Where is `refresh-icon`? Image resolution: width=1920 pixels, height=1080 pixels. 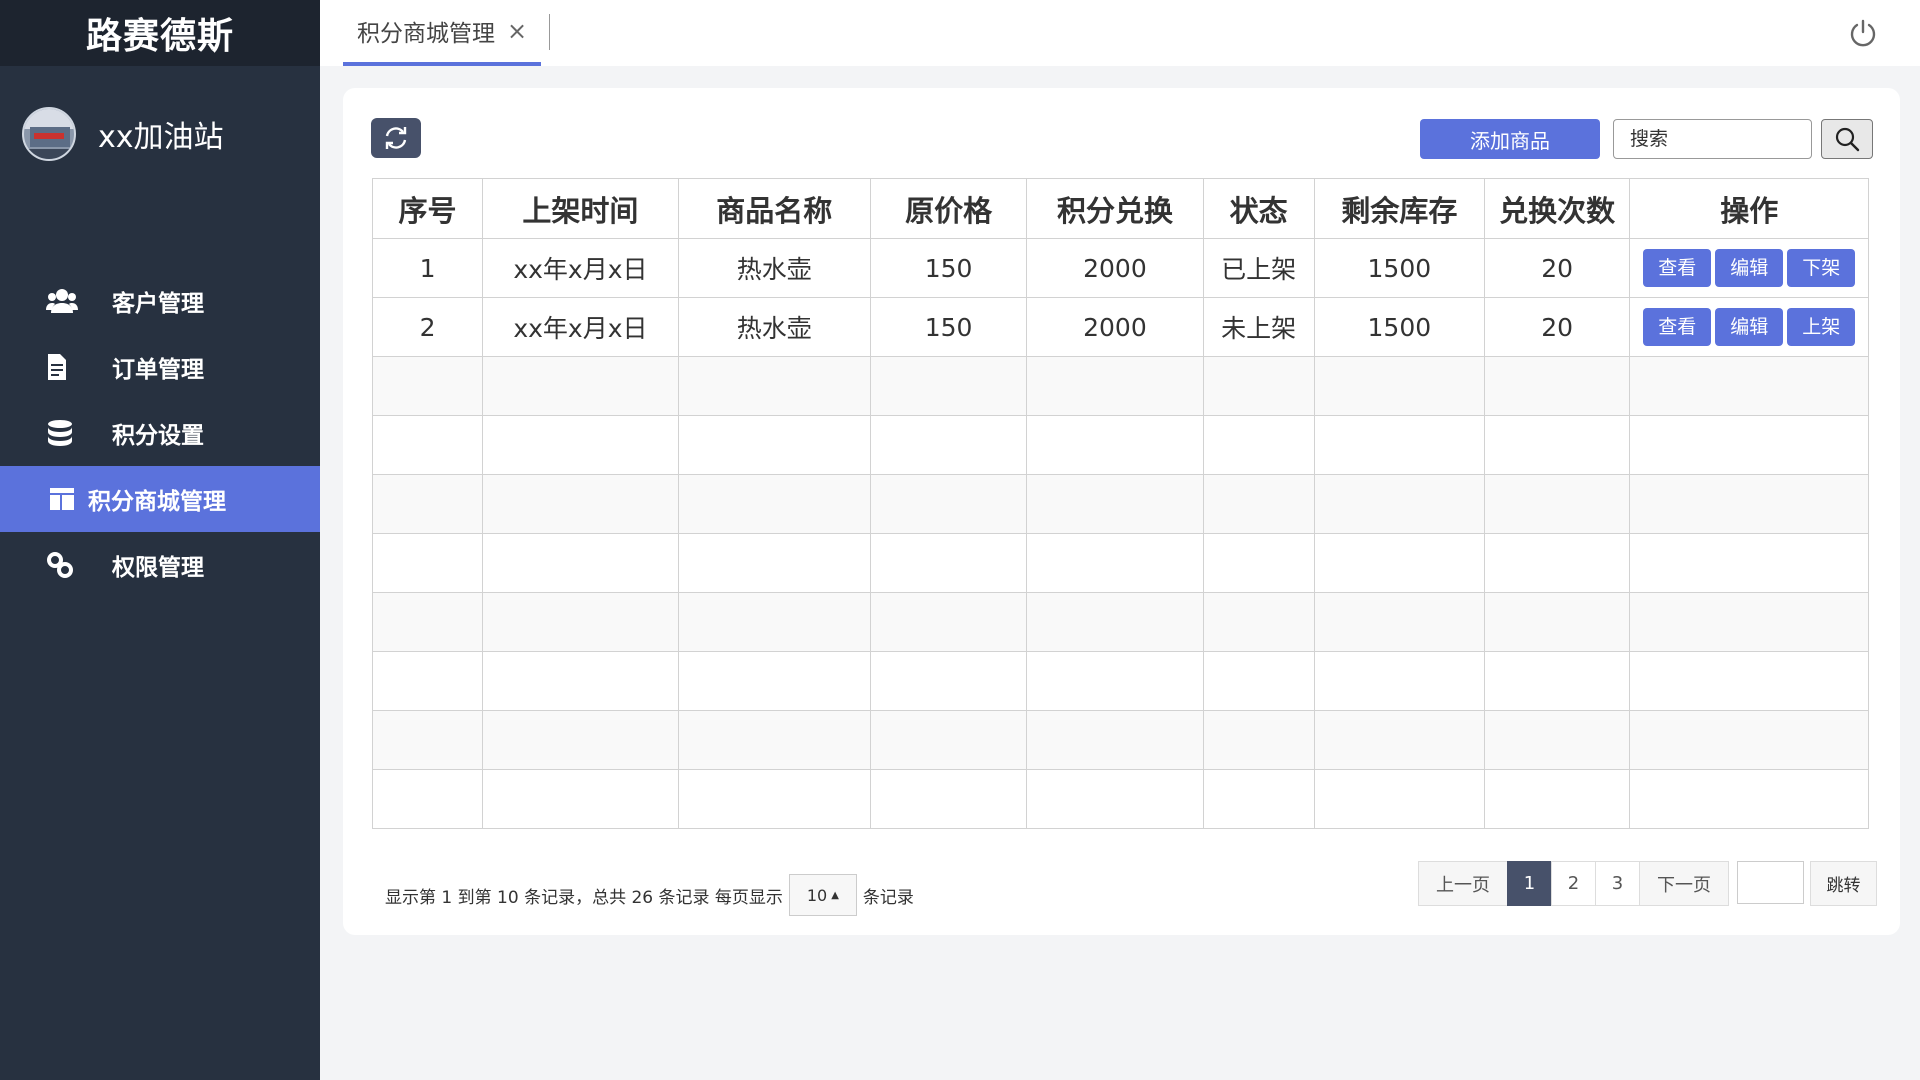
refresh-icon is located at coordinates (396, 138).